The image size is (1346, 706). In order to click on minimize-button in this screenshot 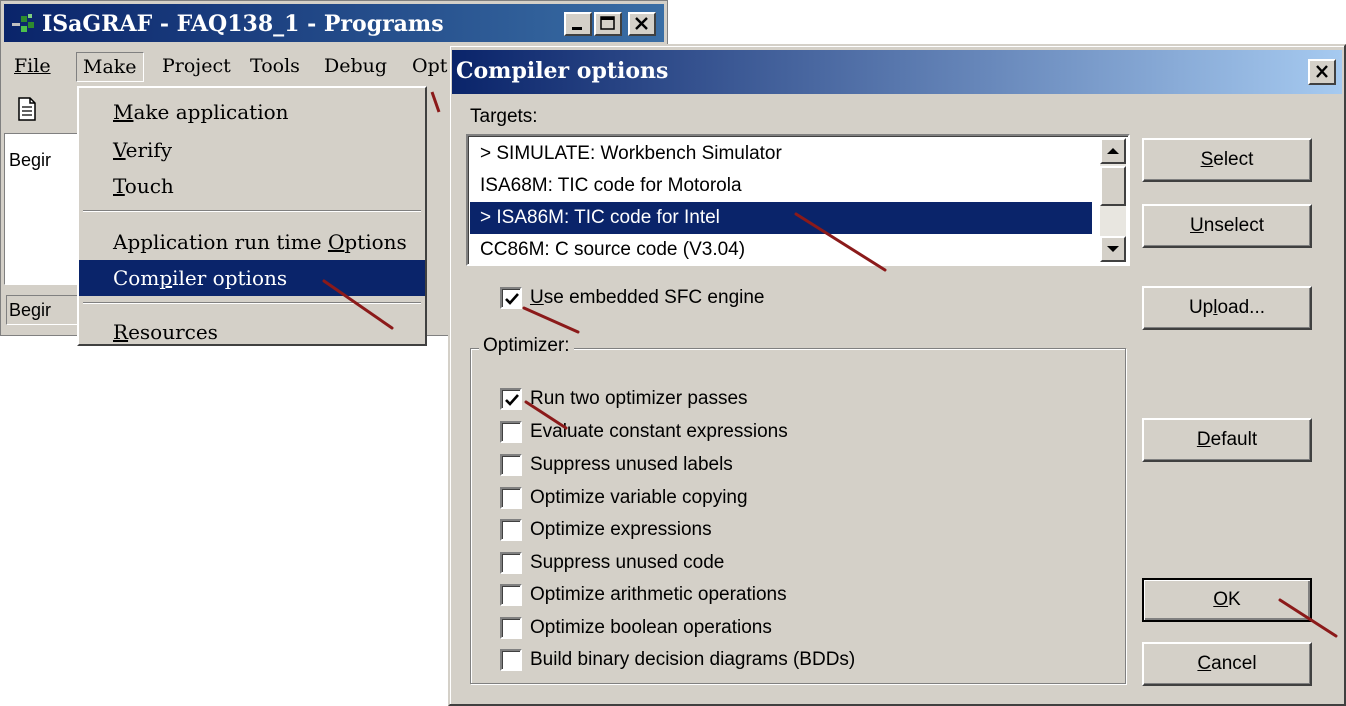, I will do `click(578, 24)`.